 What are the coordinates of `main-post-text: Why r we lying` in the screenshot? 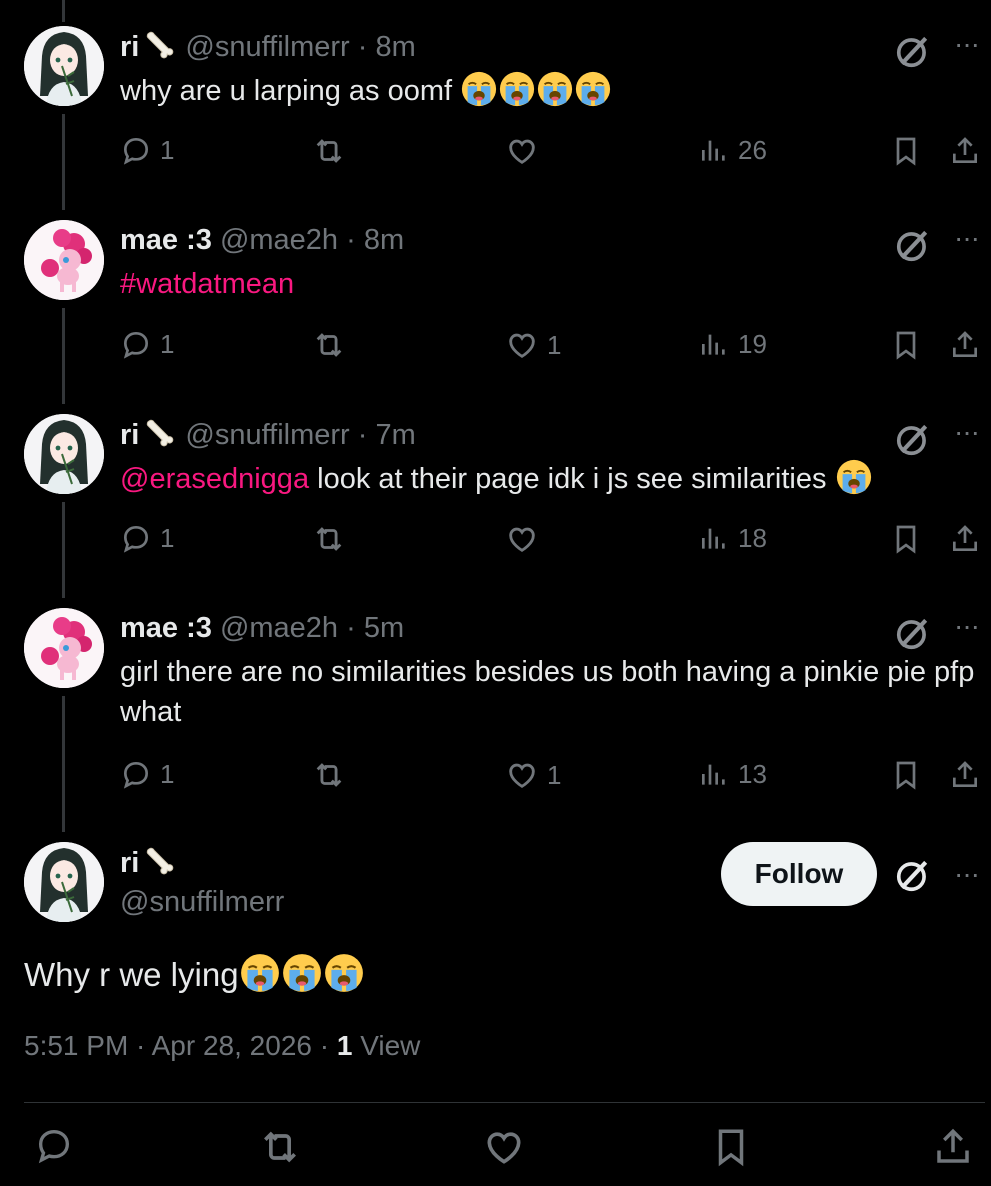 It's located at (194, 974).